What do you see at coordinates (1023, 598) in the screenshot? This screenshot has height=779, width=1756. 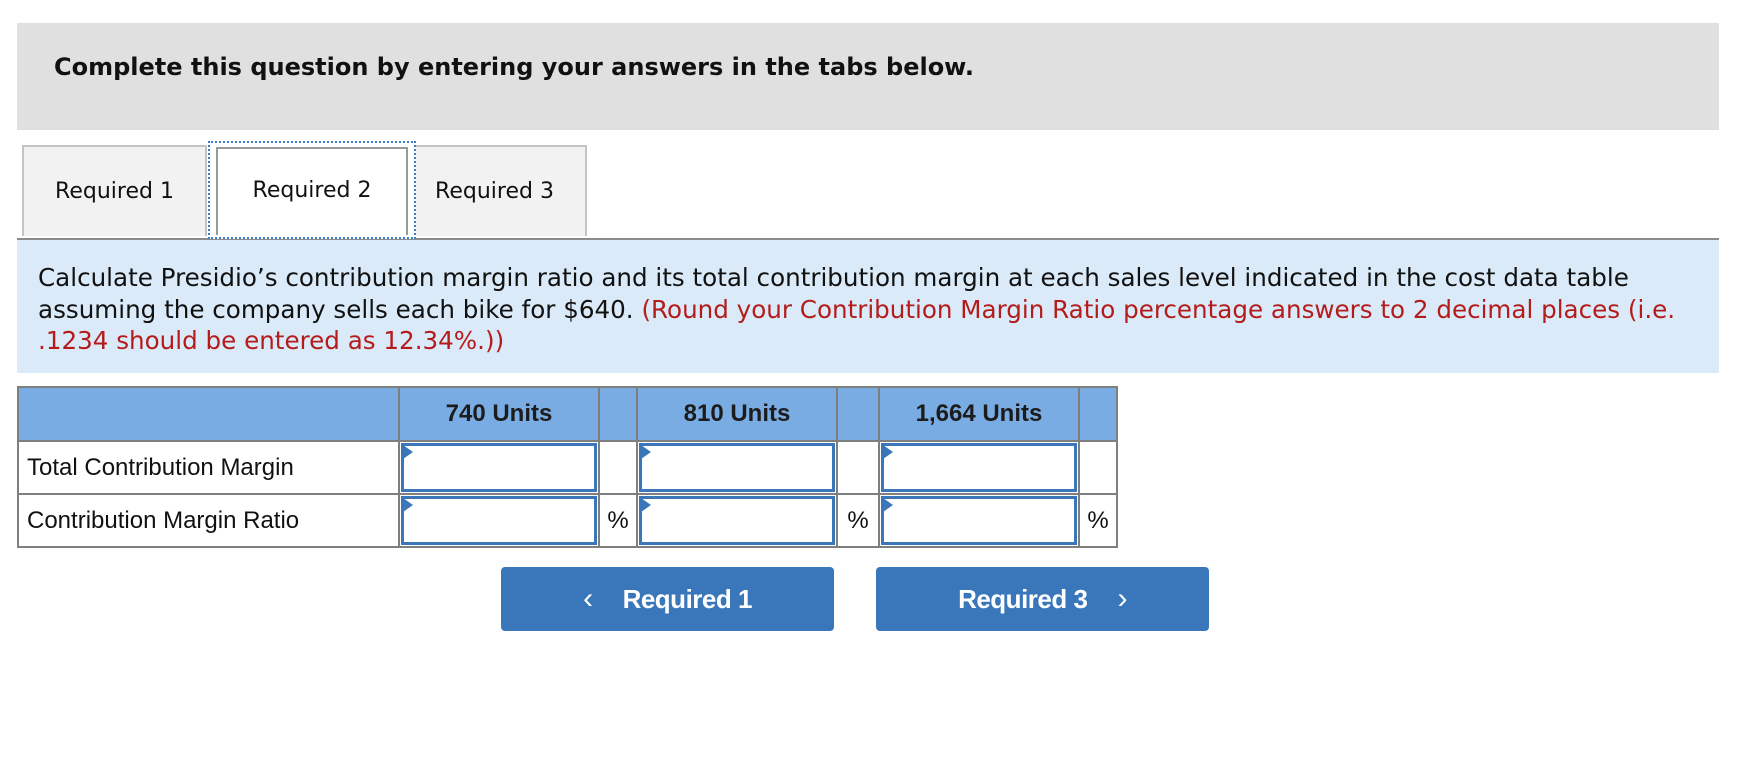 I see `next-button-label: Required 3` at bounding box center [1023, 598].